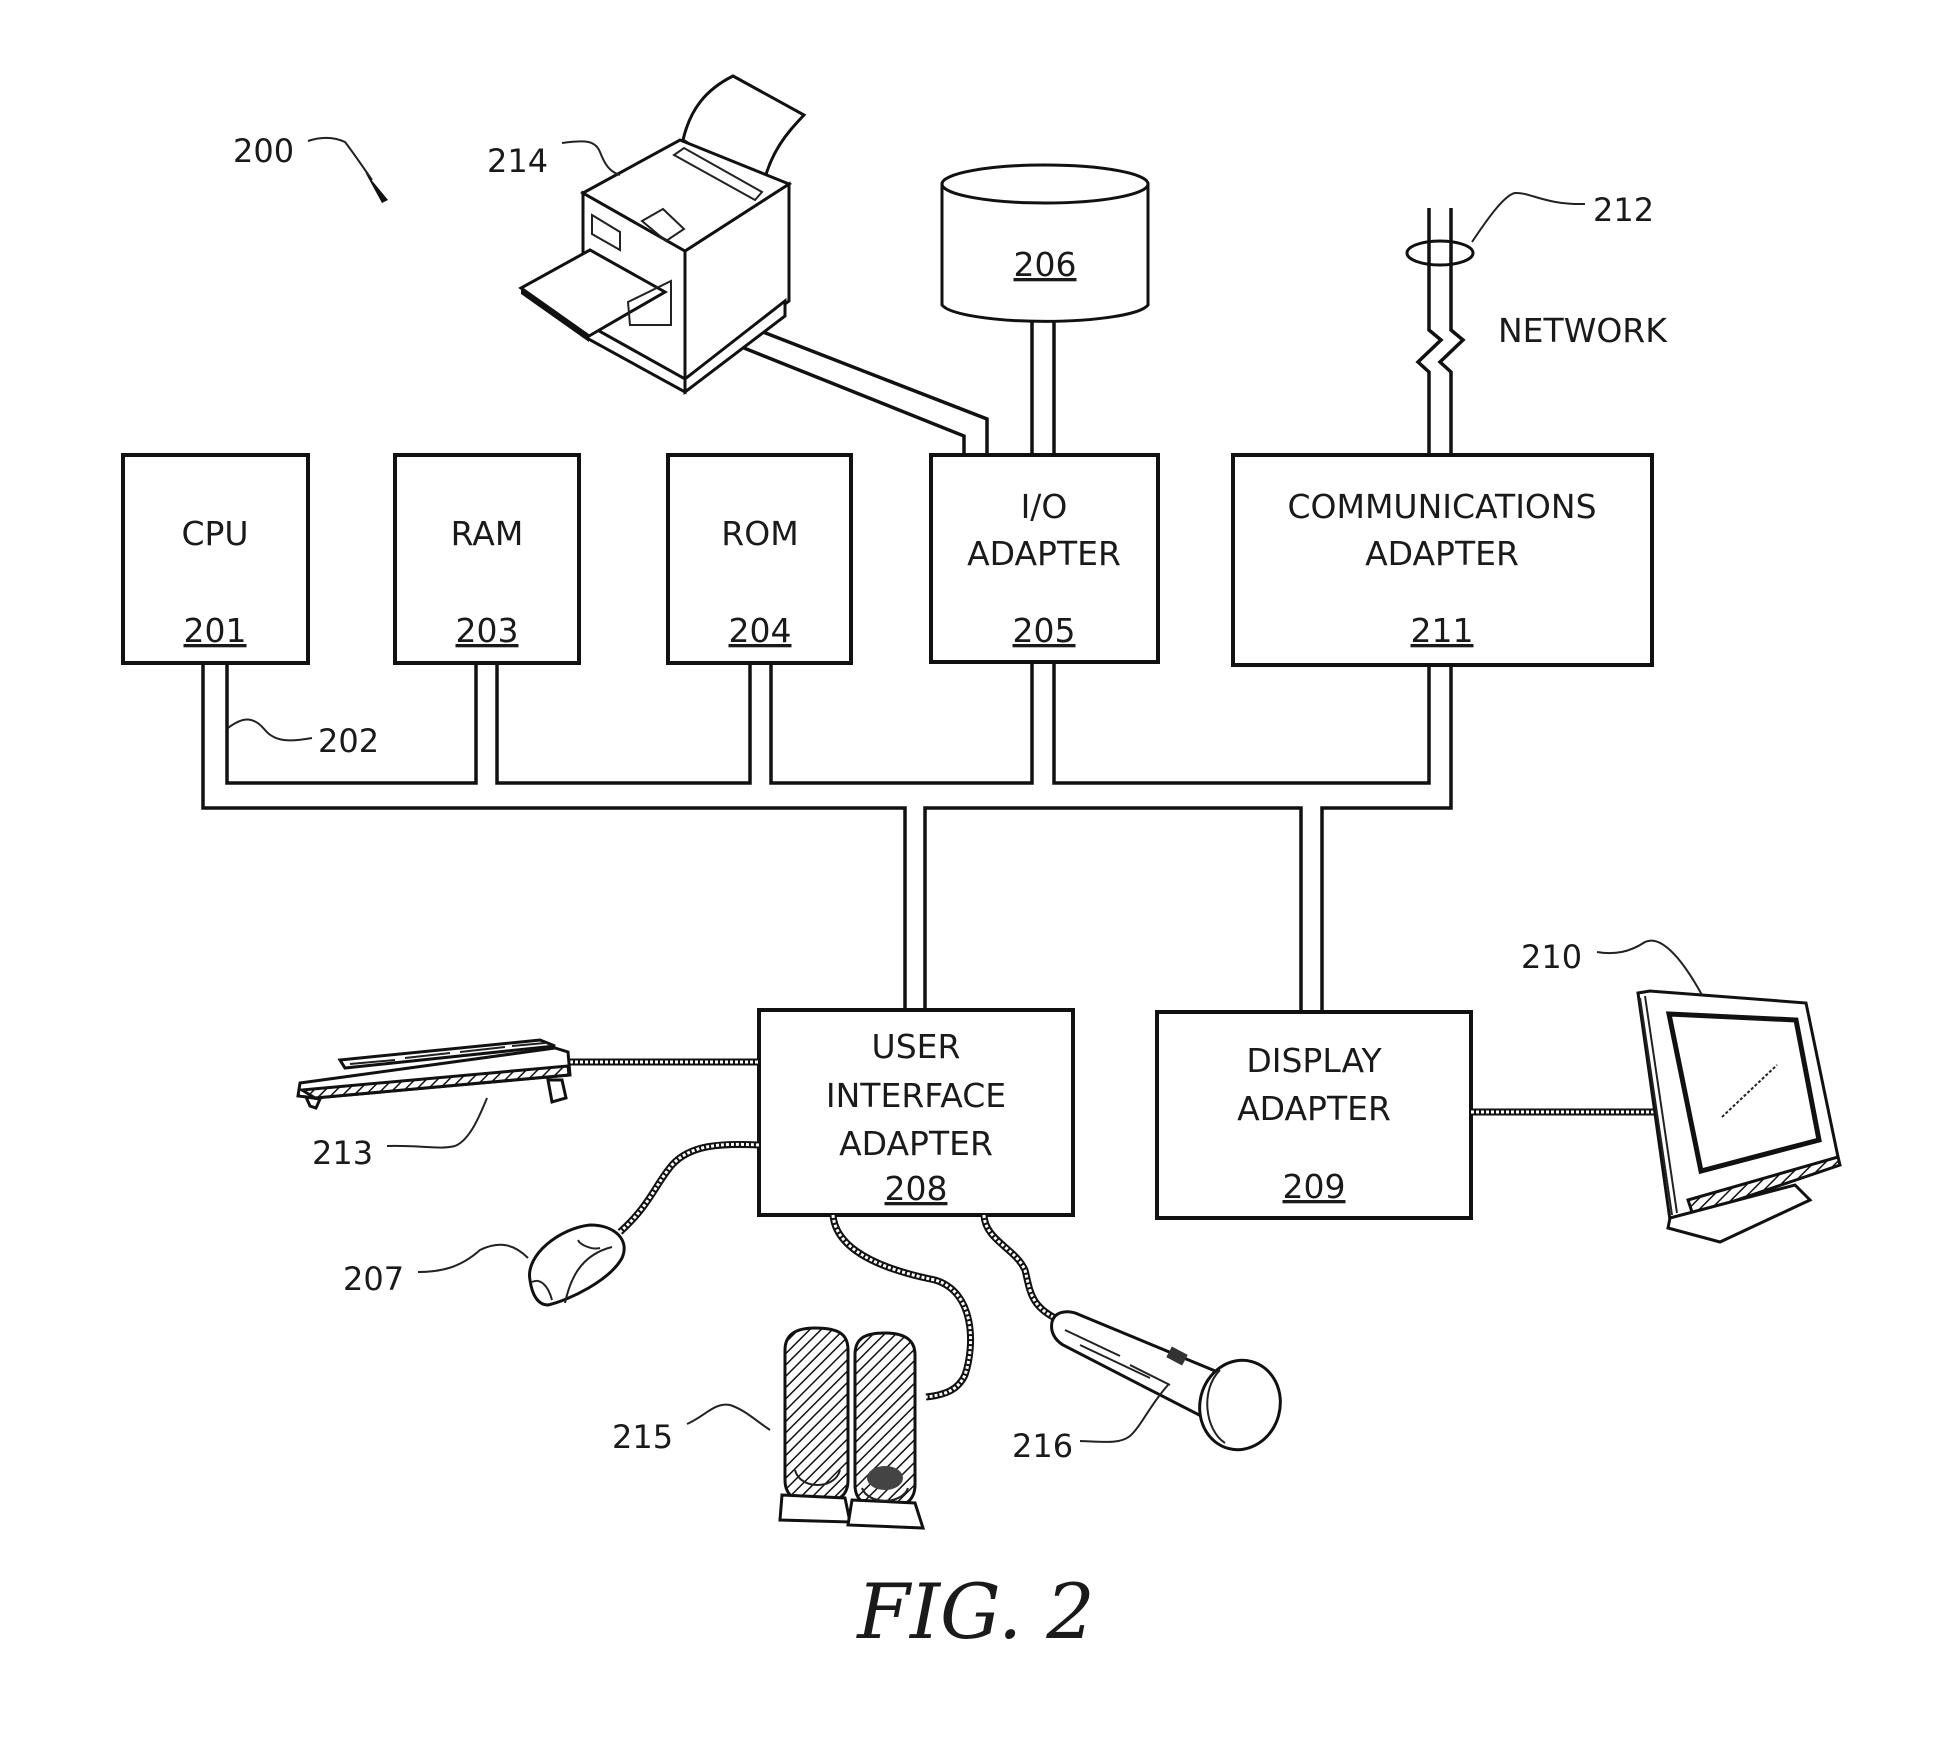  I want to click on display-adapter-label-line1: DISPLAY, so click(1314, 1060).